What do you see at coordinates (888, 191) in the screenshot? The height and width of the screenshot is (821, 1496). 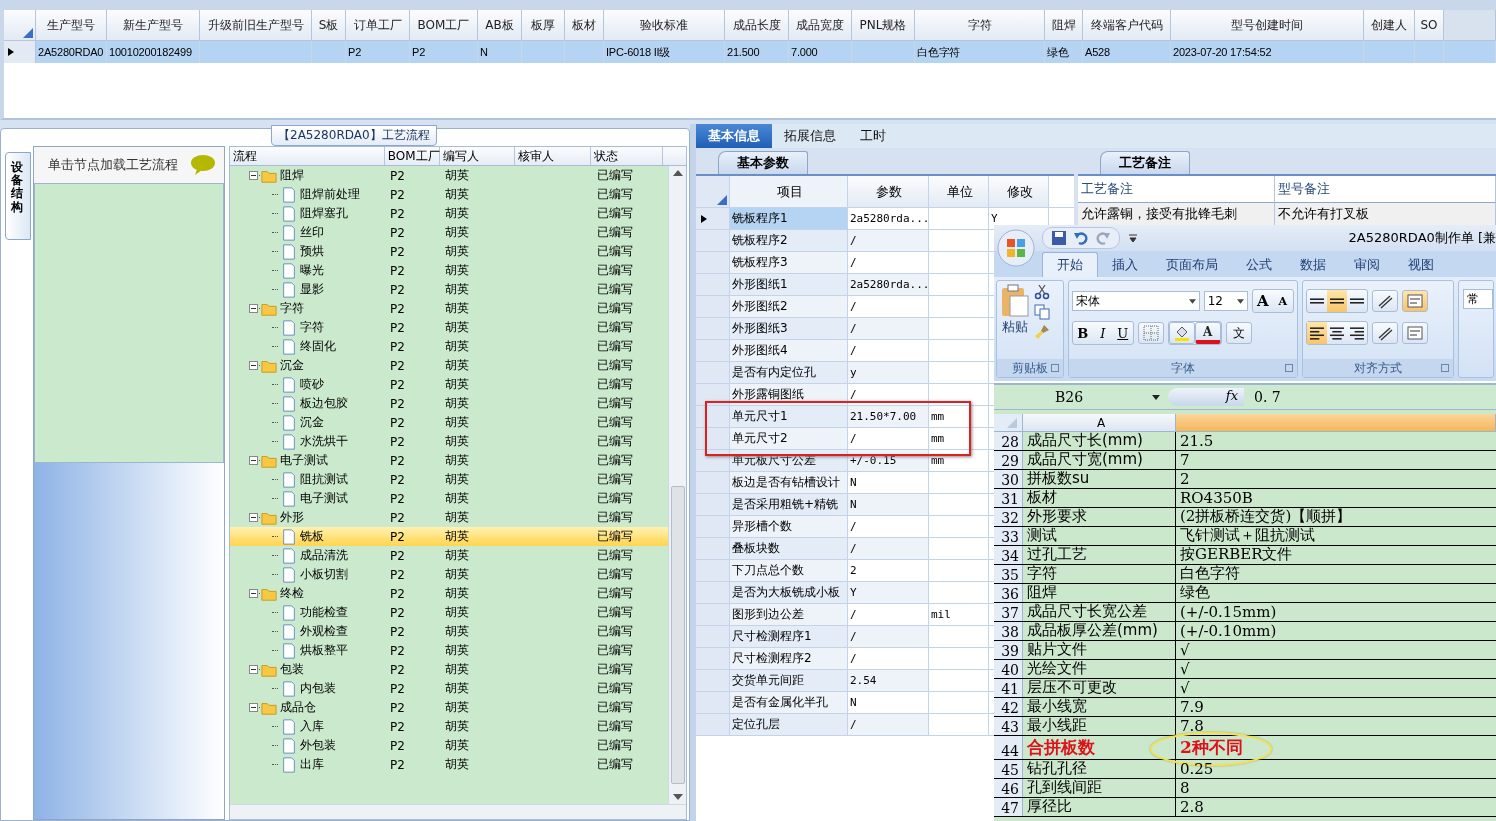 I see `column-header: 参数` at bounding box center [888, 191].